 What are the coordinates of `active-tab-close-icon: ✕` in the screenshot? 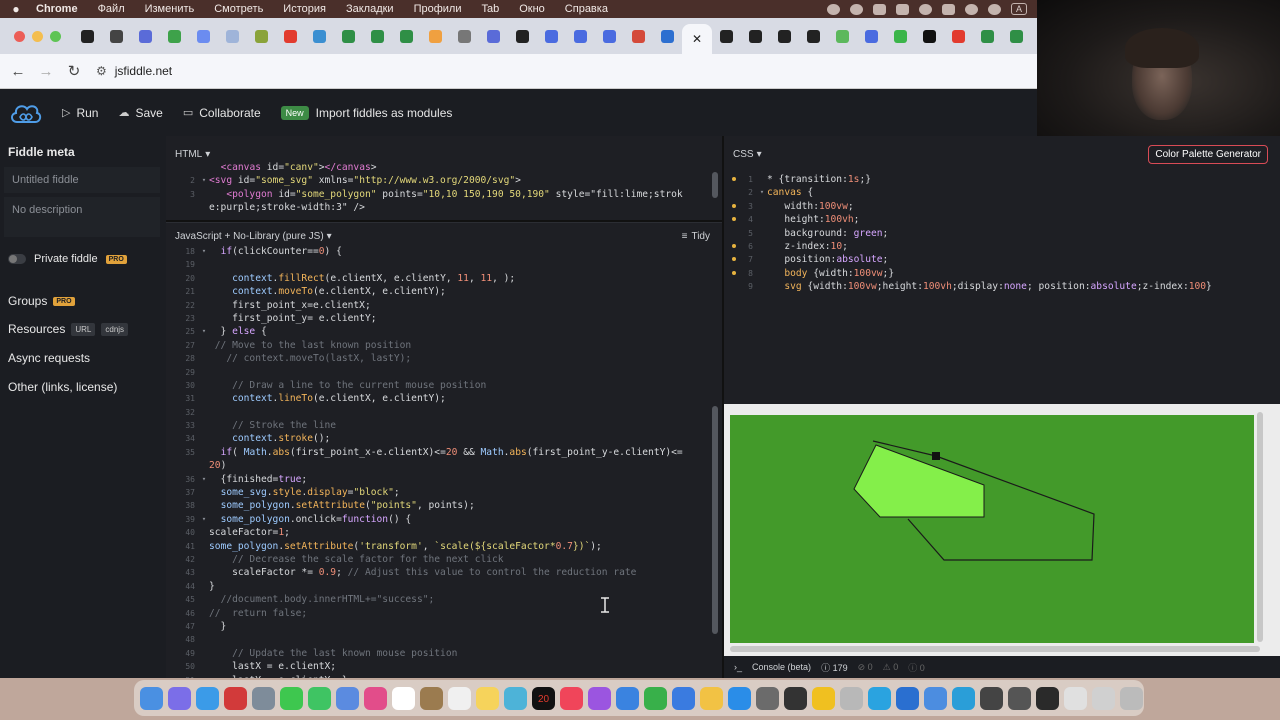 It's located at (697, 39).